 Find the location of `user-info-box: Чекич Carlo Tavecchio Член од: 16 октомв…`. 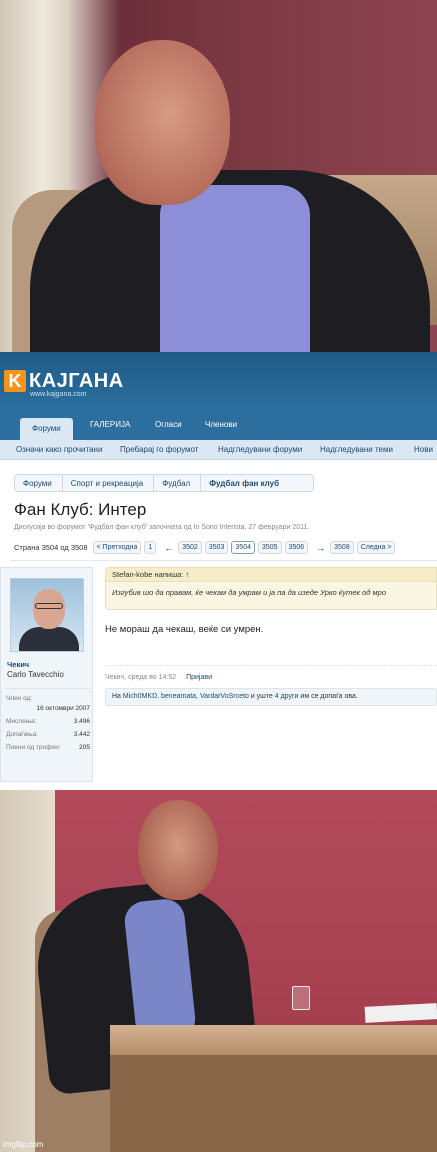

user-info-box: Чекич Carlo Tavecchio Член од: 16 октомв… is located at coordinates (46, 674).